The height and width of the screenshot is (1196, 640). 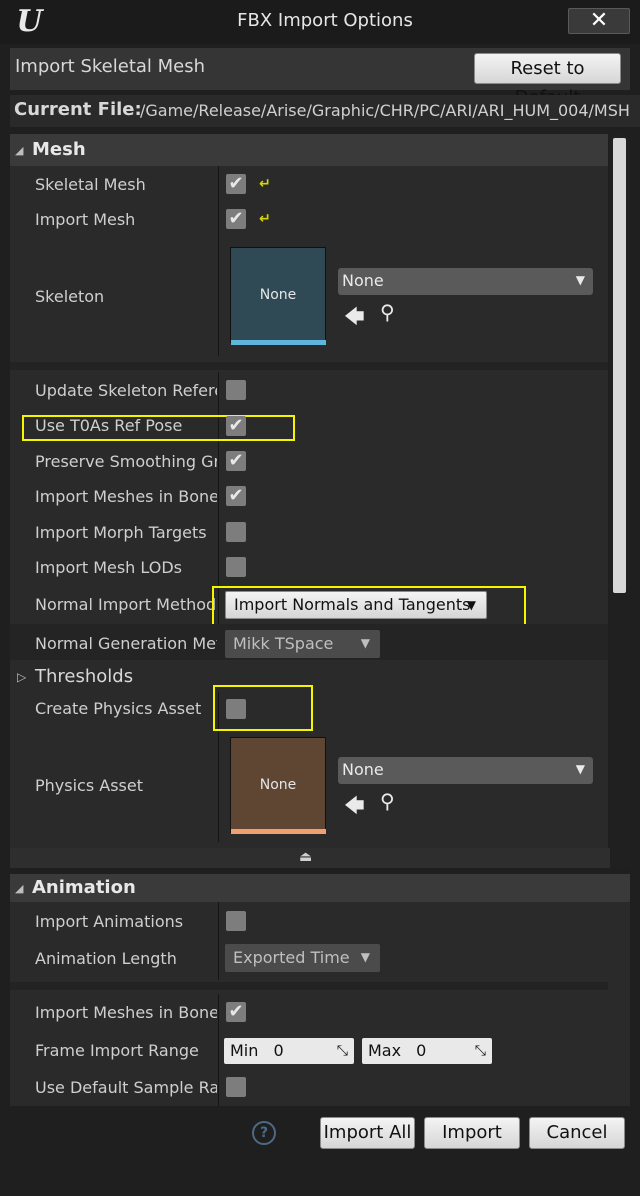 I want to click on import-meshes-in-bone-label: Import Meshes in Bone Hierarchy, so click(x=126, y=496).